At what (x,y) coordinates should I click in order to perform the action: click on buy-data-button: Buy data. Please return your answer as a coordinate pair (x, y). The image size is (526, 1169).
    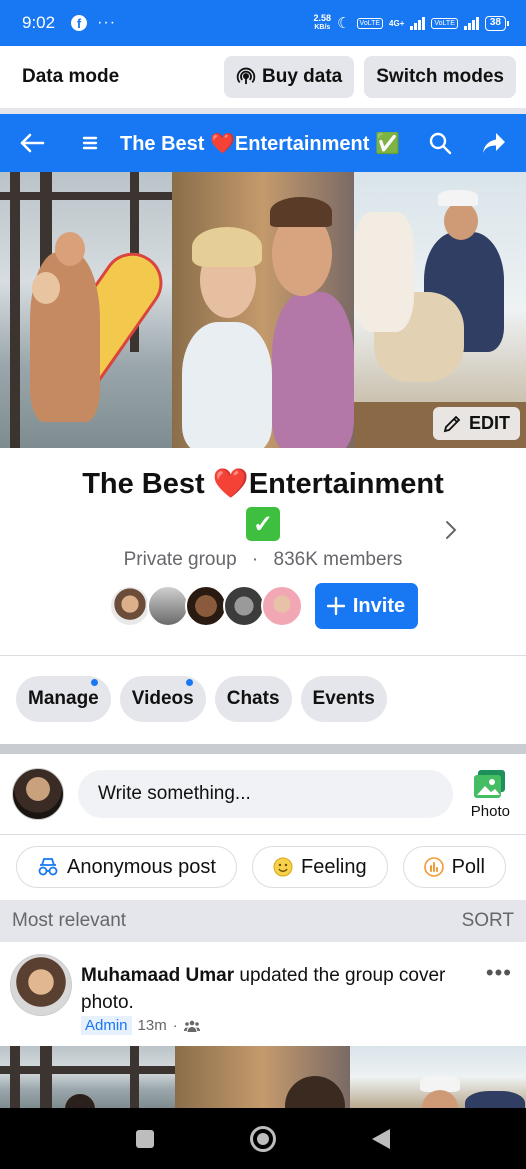
    Looking at the image, I should click on (289, 77).